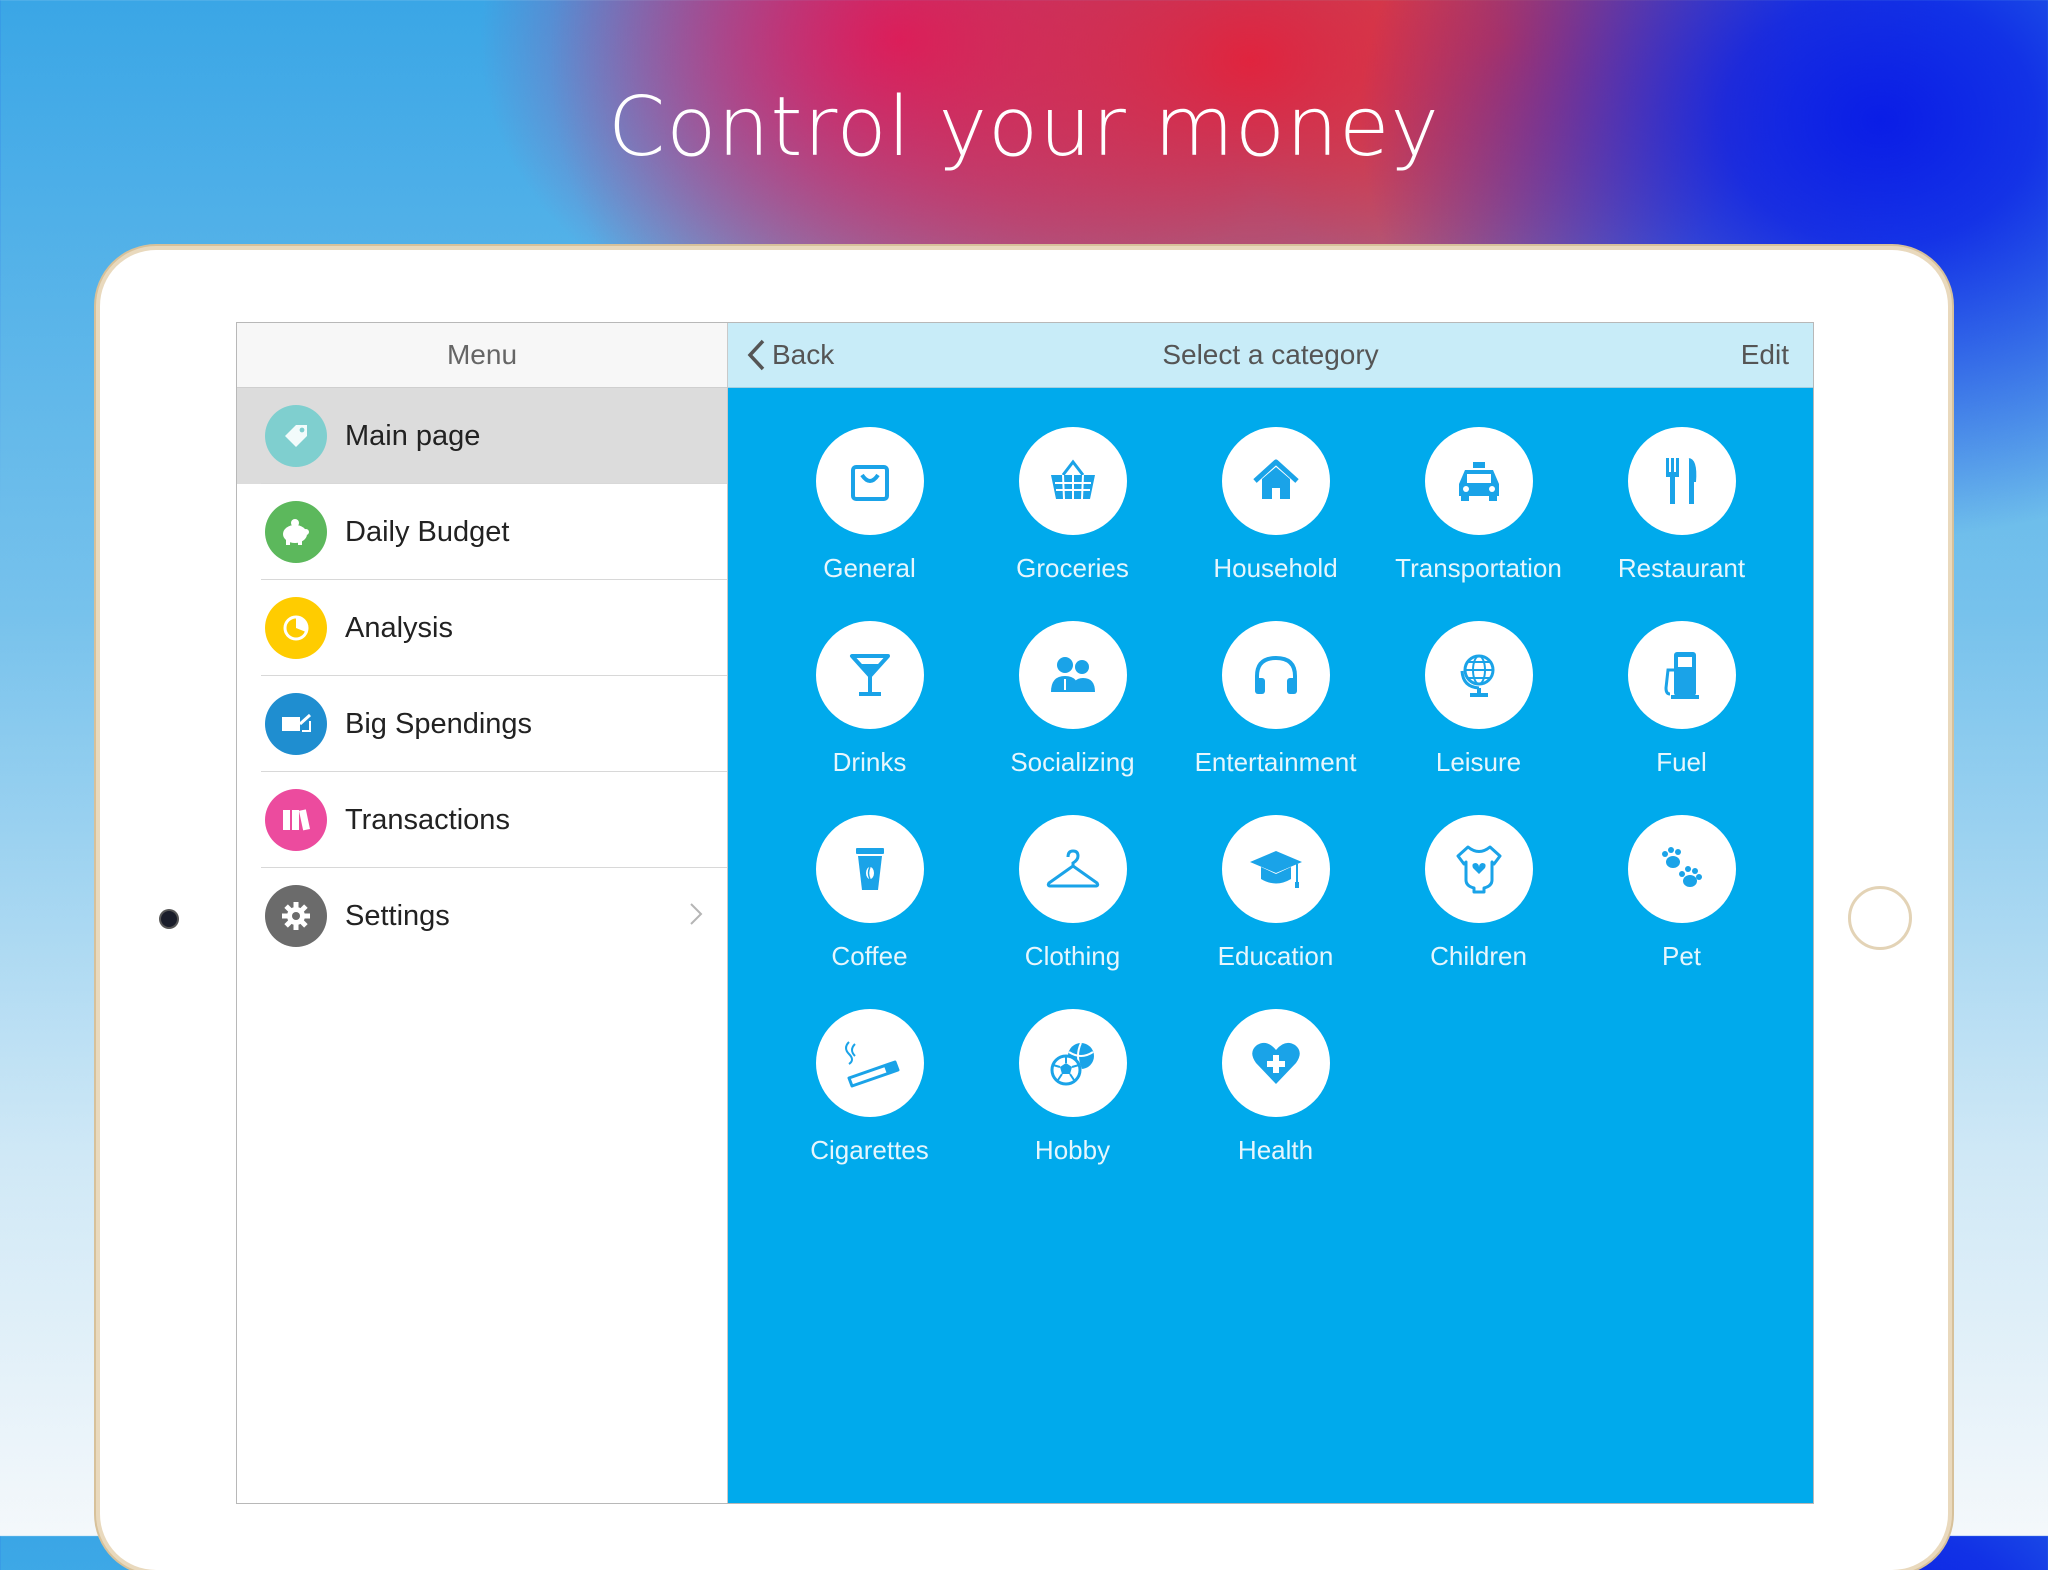 This screenshot has height=1570, width=2048. What do you see at coordinates (1024, 127) in the screenshot?
I see `headline: Control your money` at bounding box center [1024, 127].